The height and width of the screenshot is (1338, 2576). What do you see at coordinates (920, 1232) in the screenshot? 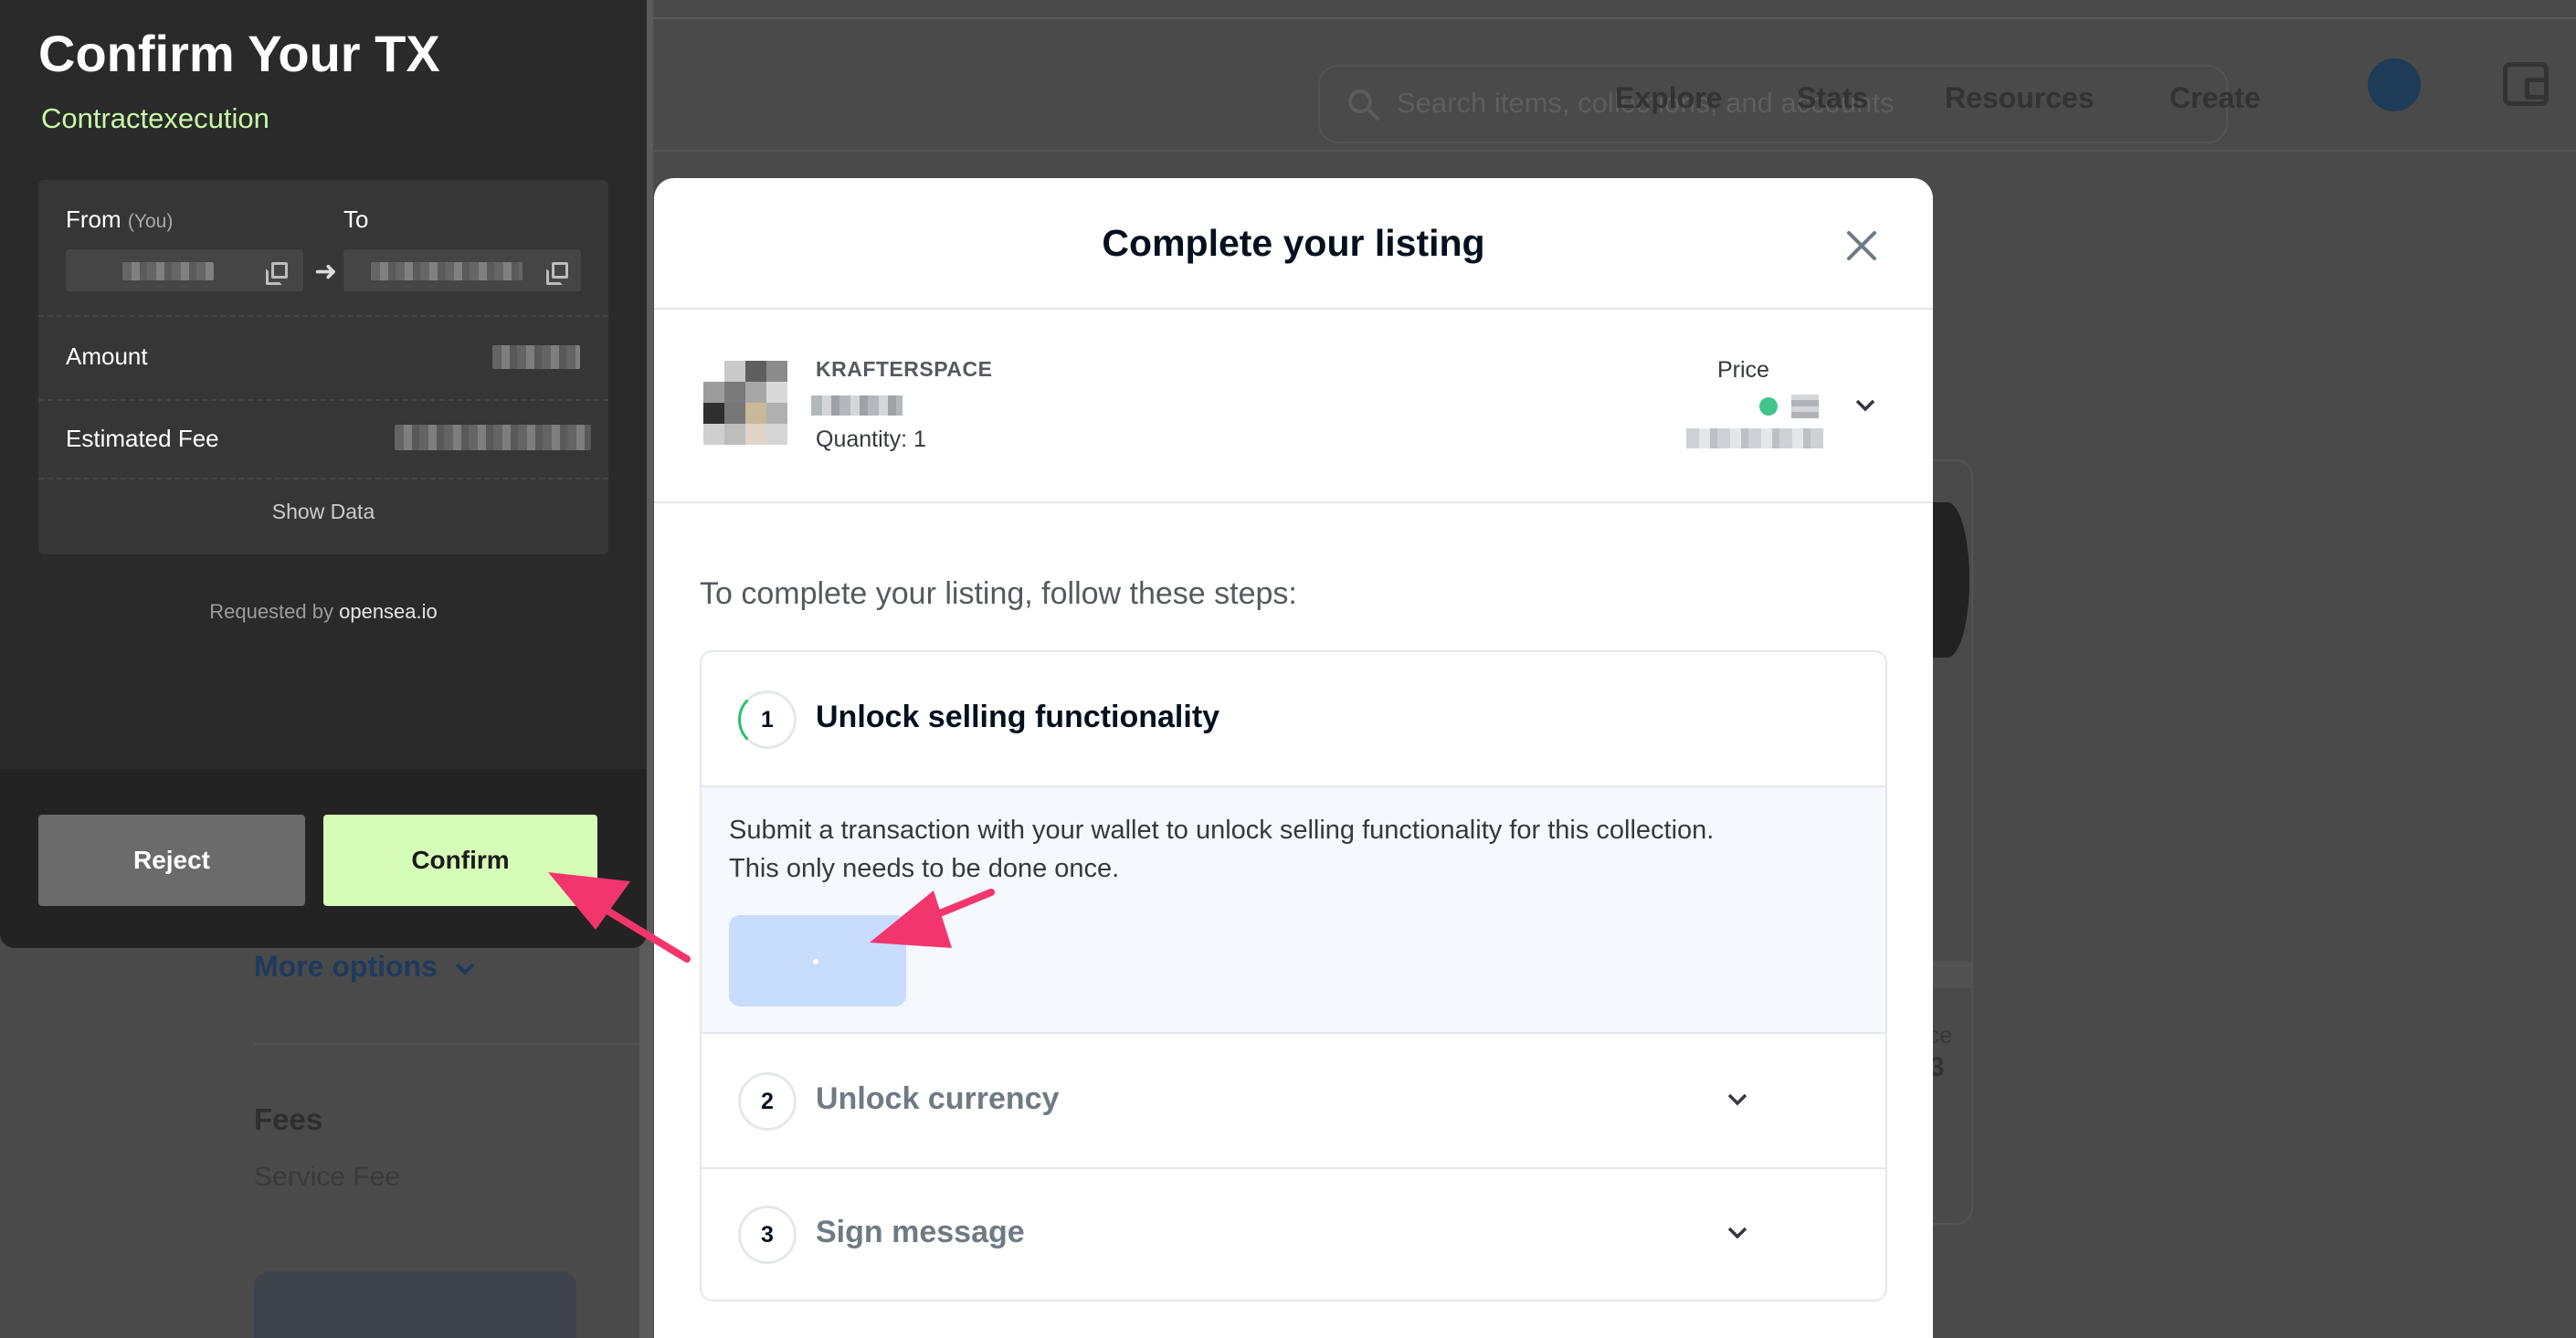
I see `step-3-title: Sign message` at bounding box center [920, 1232].